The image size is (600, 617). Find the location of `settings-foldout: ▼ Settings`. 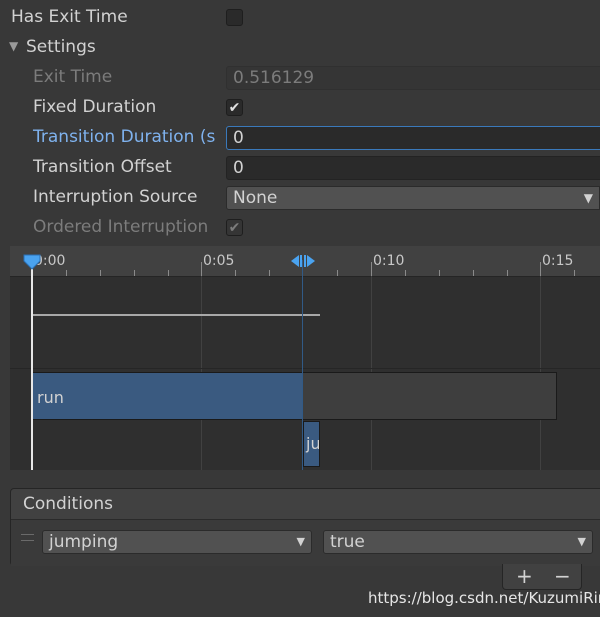

settings-foldout: ▼ Settings is located at coordinates (300, 48).